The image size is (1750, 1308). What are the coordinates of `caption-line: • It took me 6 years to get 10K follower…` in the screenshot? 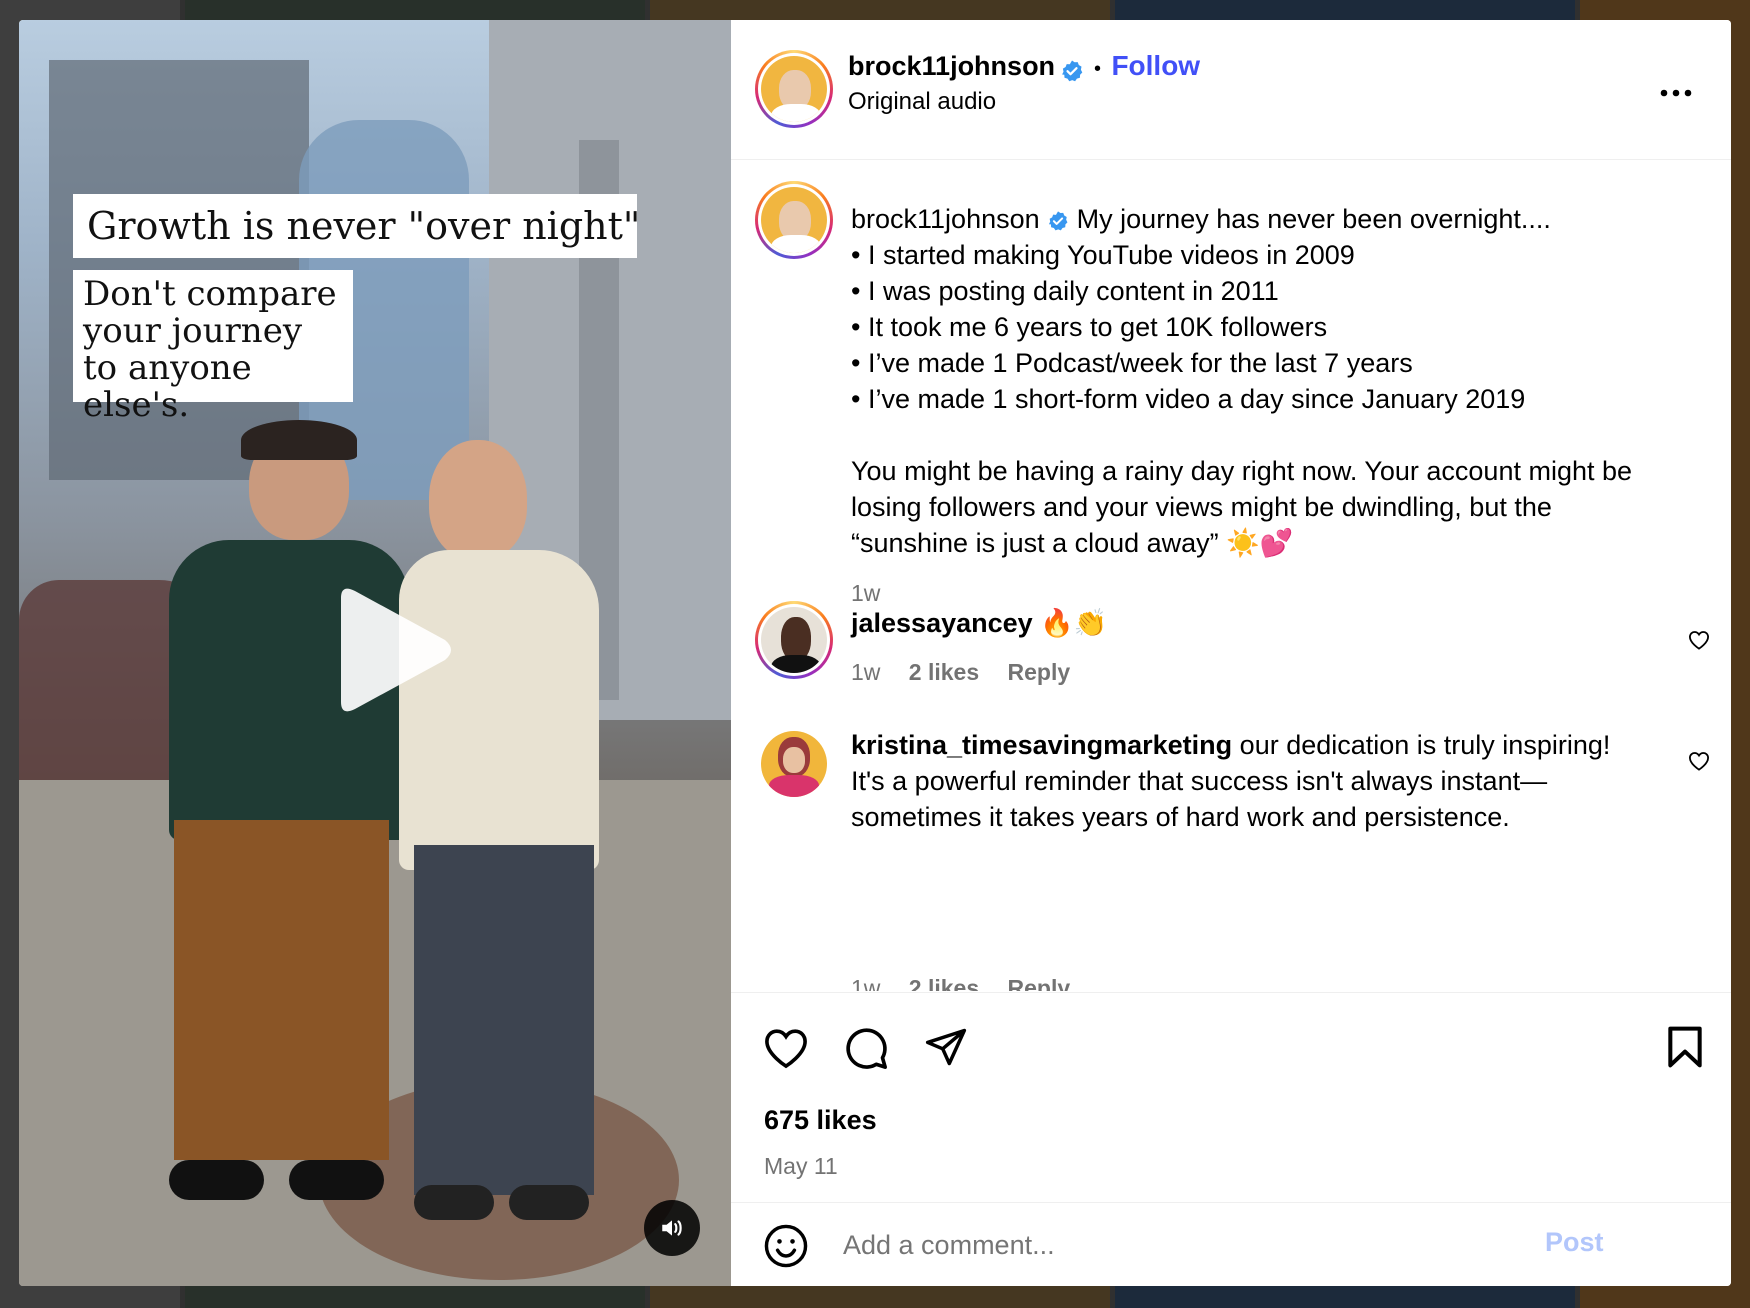 It's located at (1089, 327).